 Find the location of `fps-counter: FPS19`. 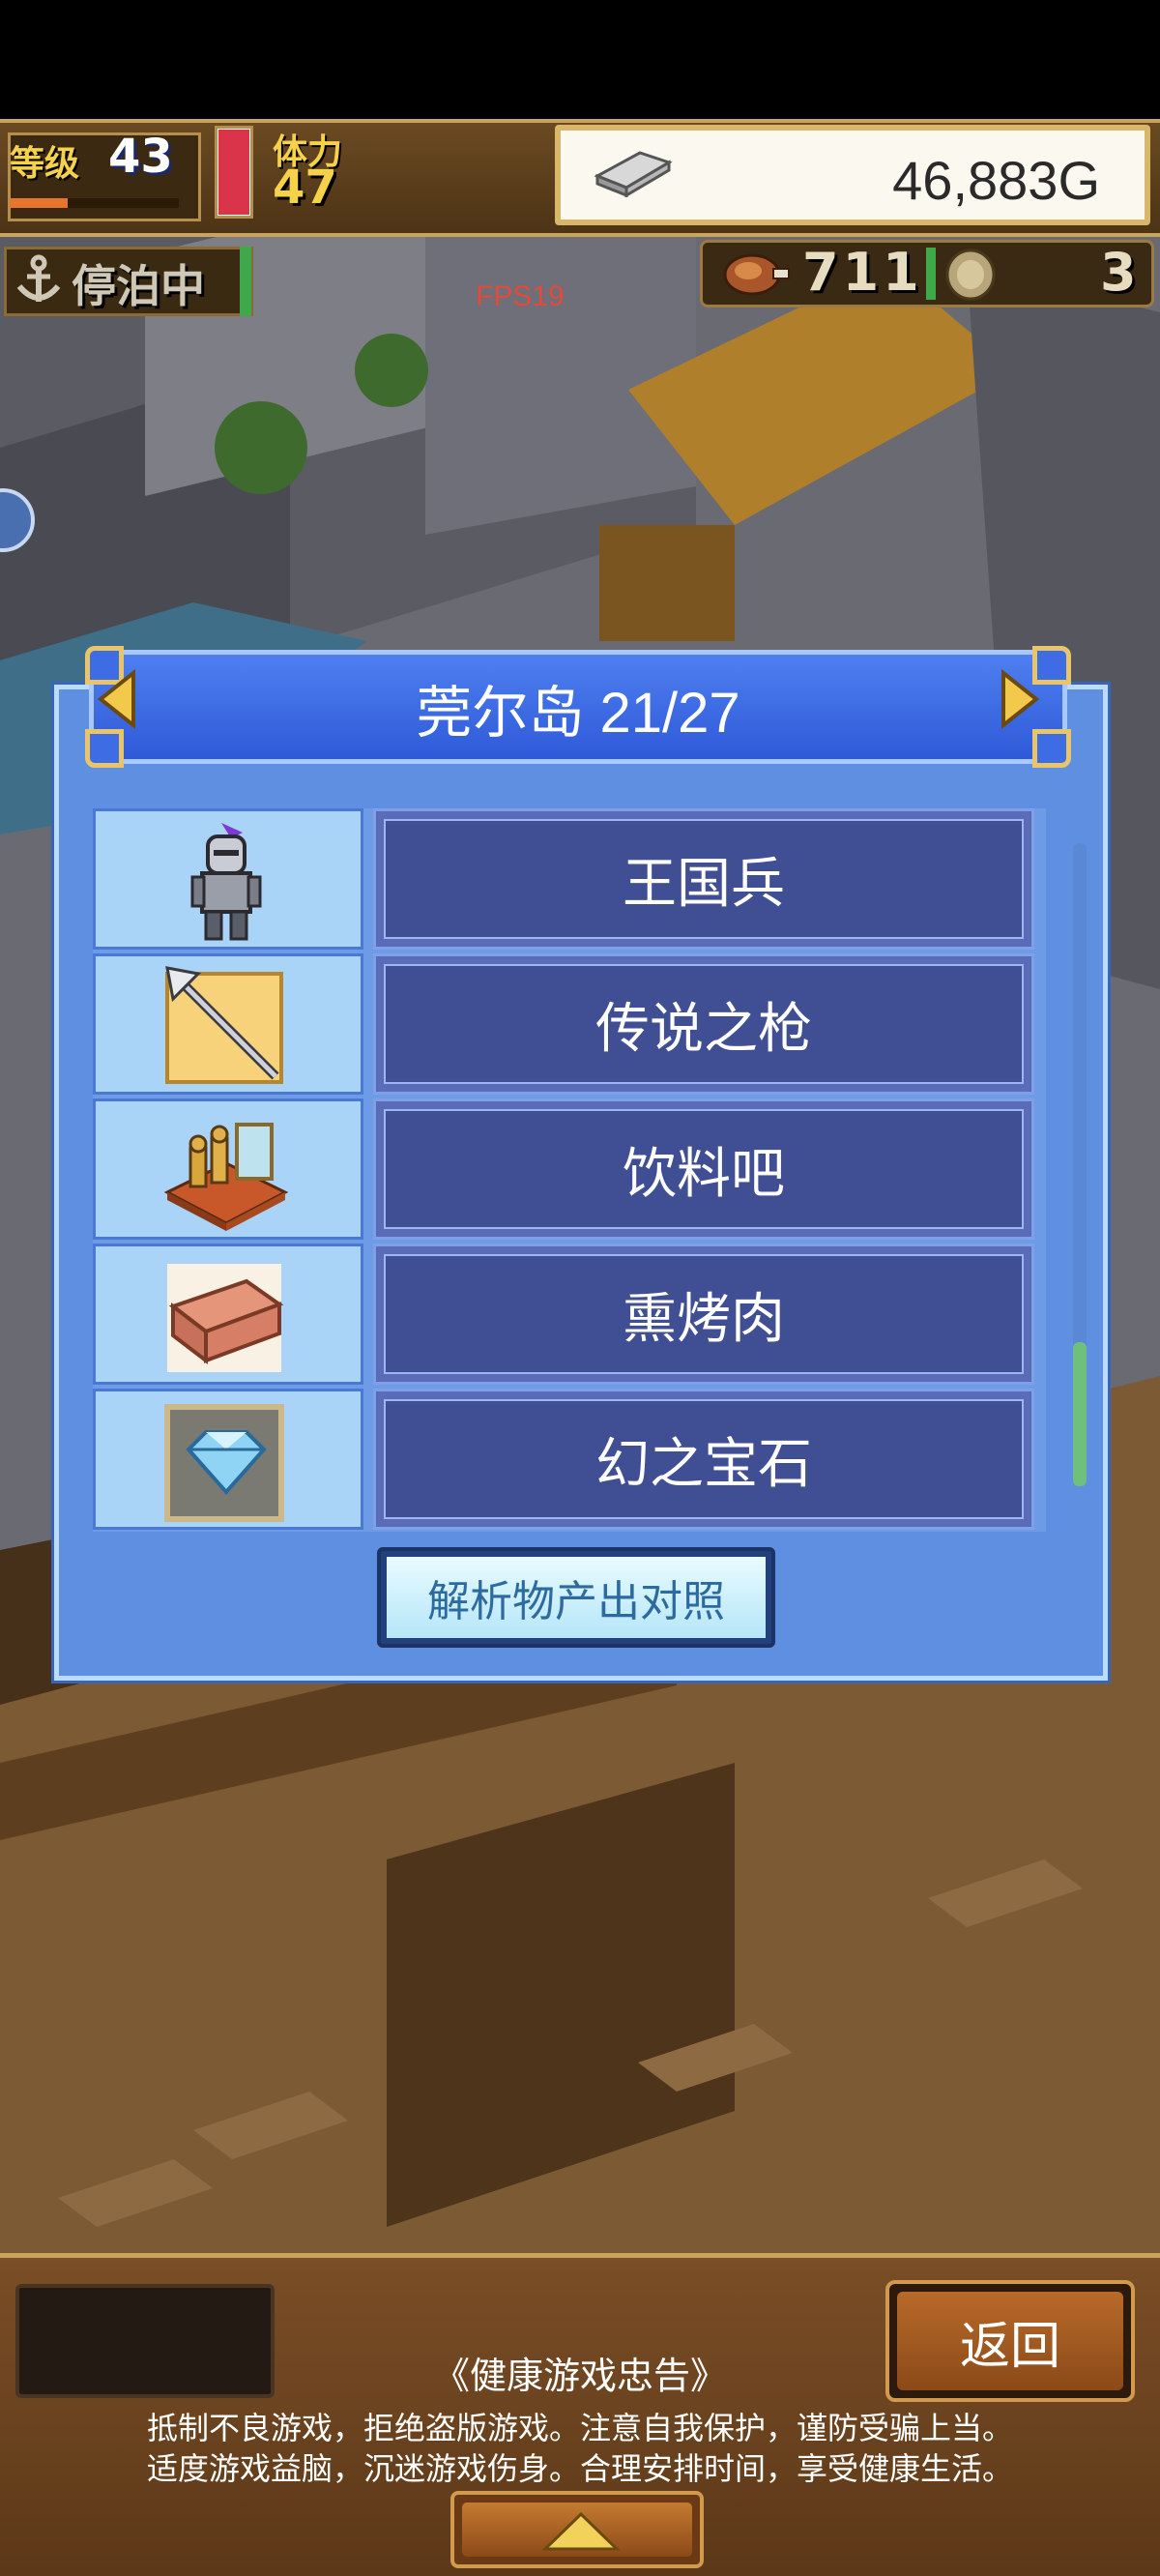

fps-counter: FPS19 is located at coordinates (520, 296).